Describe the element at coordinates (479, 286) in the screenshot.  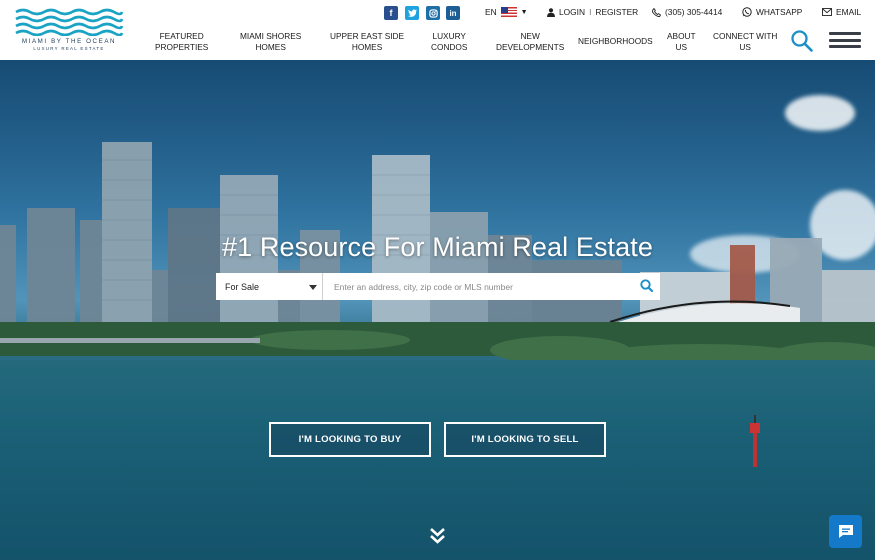
I see `property-search-input` at that location.